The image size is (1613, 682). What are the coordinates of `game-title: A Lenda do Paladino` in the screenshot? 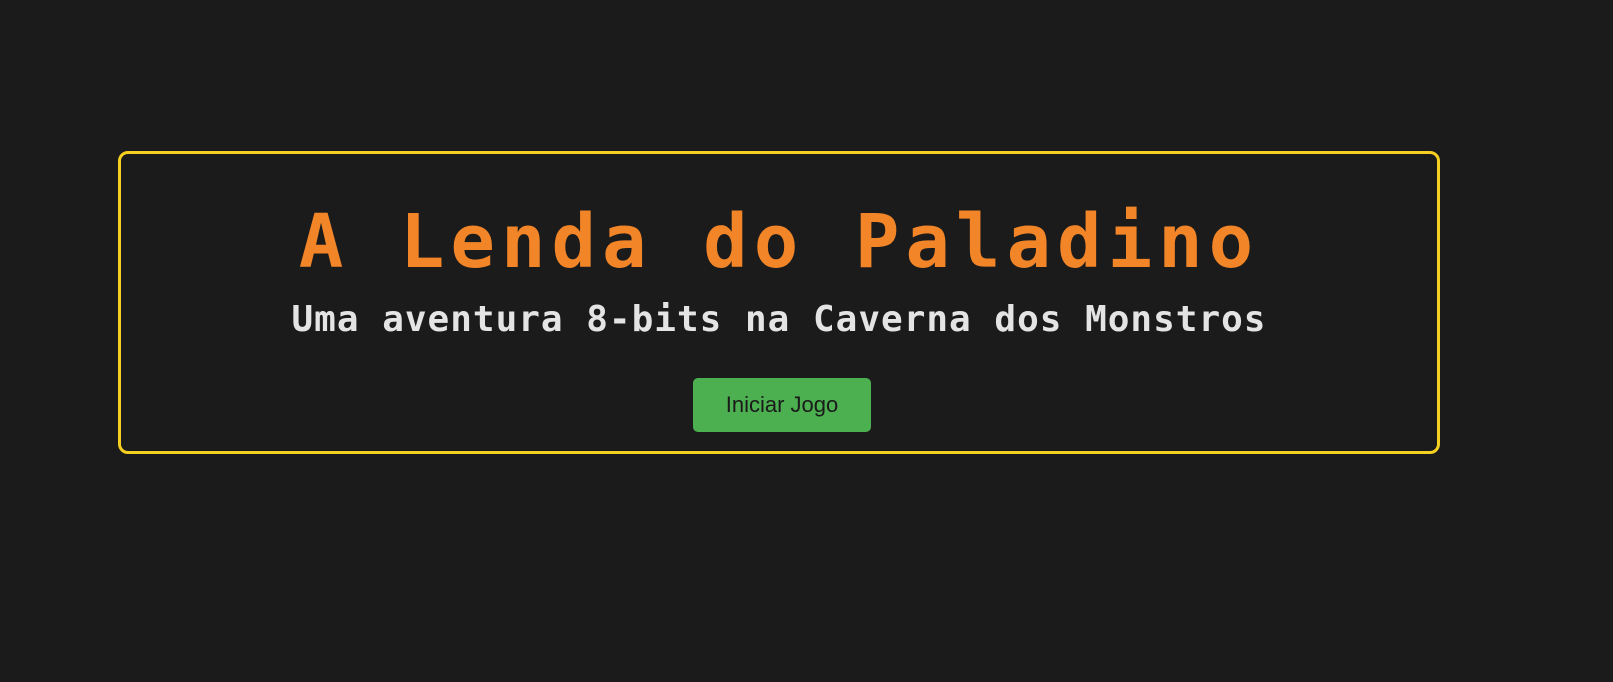 It's located at (779, 242).